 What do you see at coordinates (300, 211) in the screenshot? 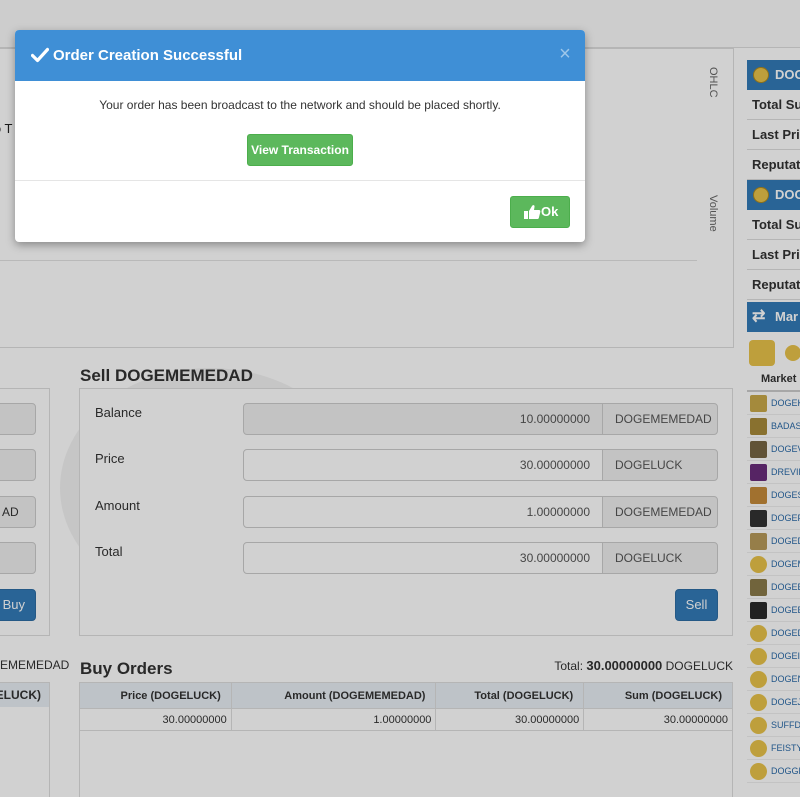
I see `modal-footer: Ok` at bounding box center [300, 211].